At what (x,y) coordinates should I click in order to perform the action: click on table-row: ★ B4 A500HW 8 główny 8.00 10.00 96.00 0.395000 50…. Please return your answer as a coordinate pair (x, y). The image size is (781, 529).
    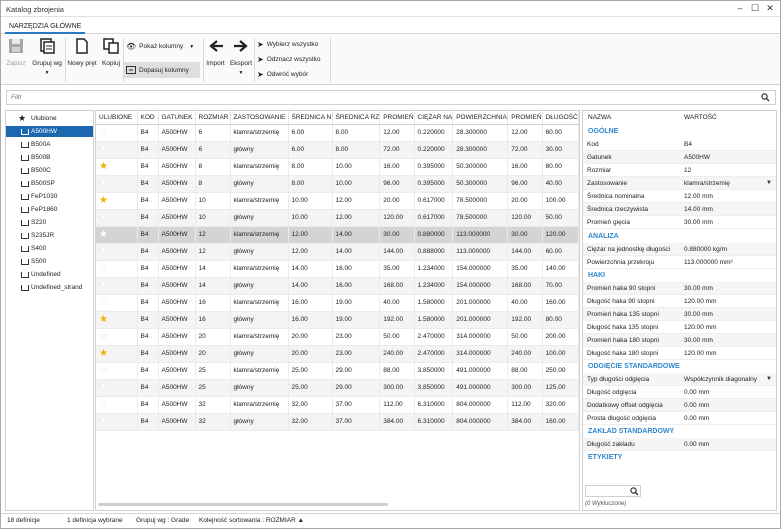
    Looking at the image, I should click on (337, 184).